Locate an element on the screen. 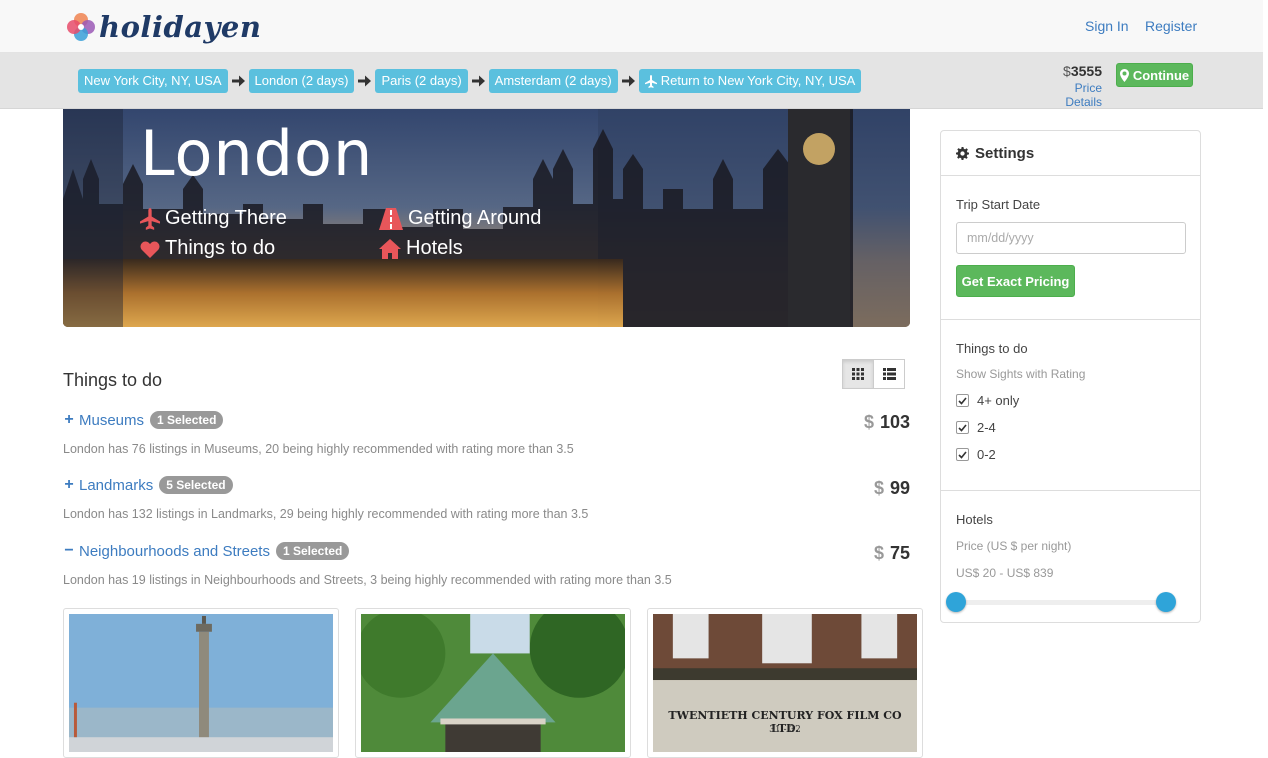  fox-film-sign-number: 31 - 32 is located at coordinates (785, 730).